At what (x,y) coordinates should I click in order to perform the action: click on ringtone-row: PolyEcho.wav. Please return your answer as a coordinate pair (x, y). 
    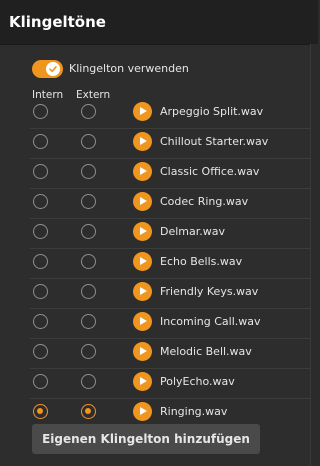
    Looking at the image, I should click on (170, 383).